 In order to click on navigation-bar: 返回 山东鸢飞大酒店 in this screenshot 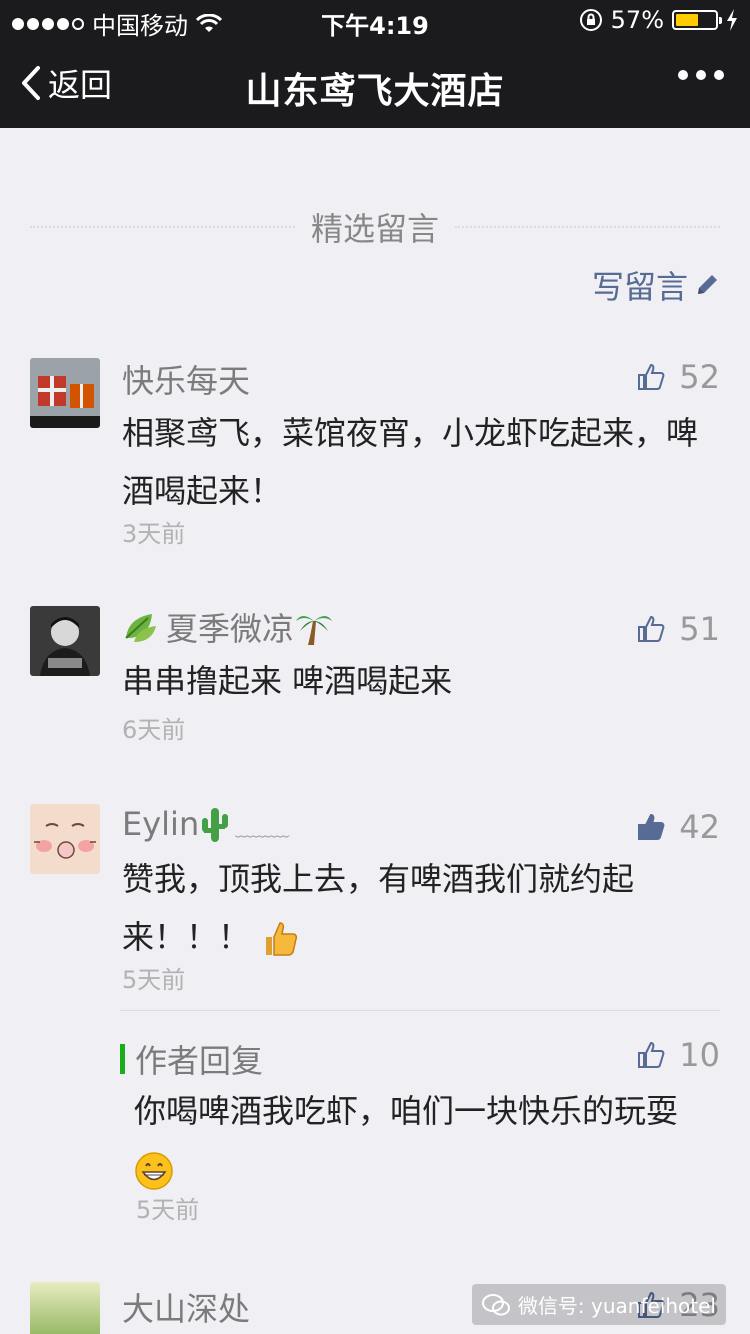, I will do `click(375, 84)`.